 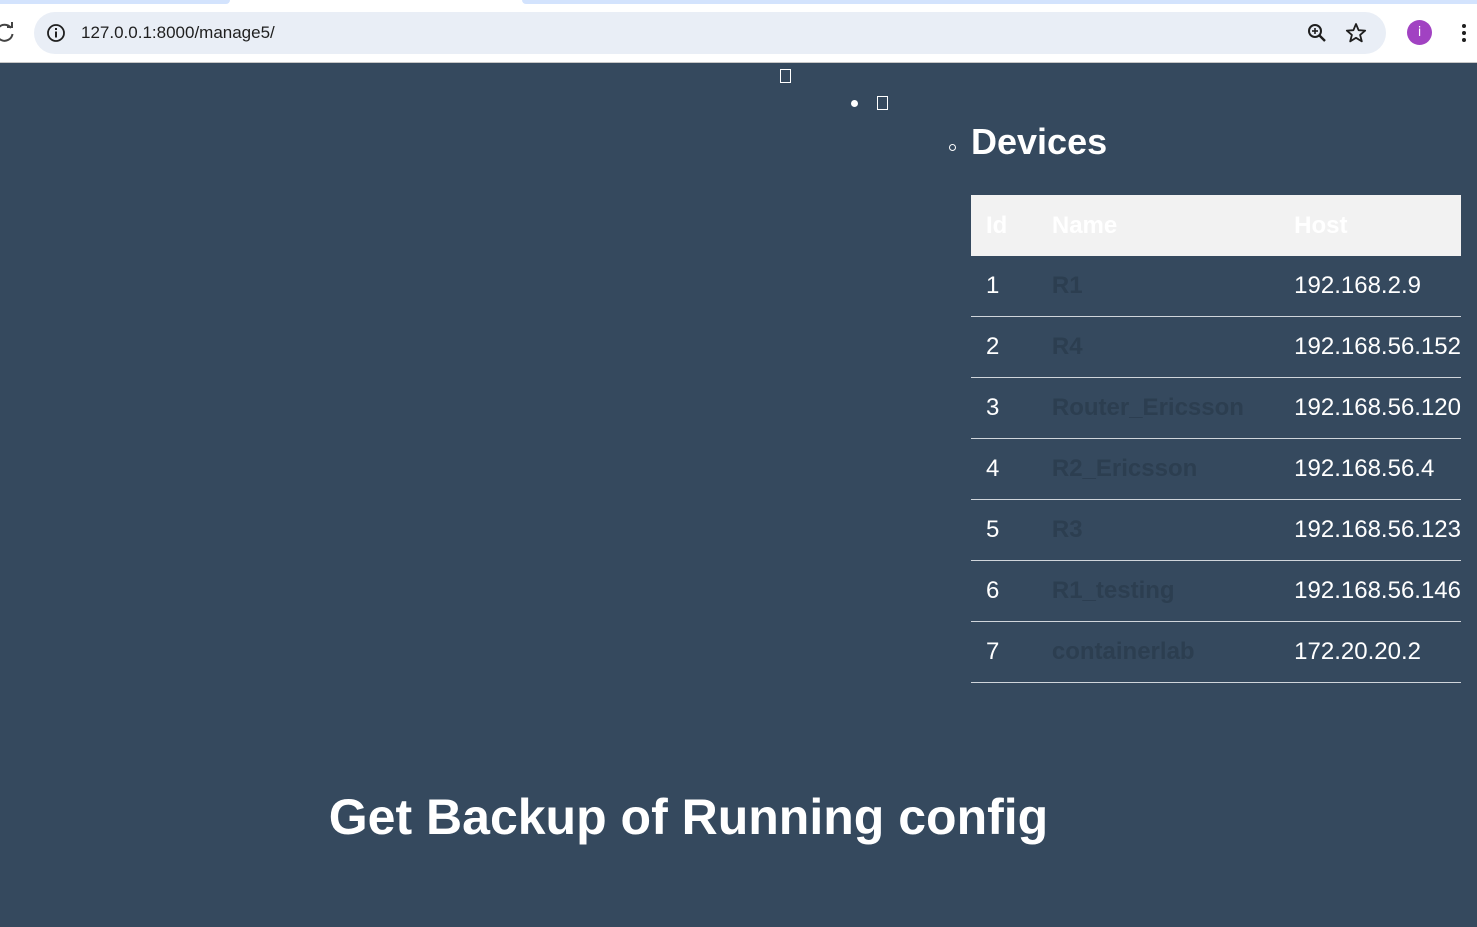 What do you see at coordinates (1356, 33) in the screenshot?
I see `bookmark-star-icon` at bounding box center [1356, 33].